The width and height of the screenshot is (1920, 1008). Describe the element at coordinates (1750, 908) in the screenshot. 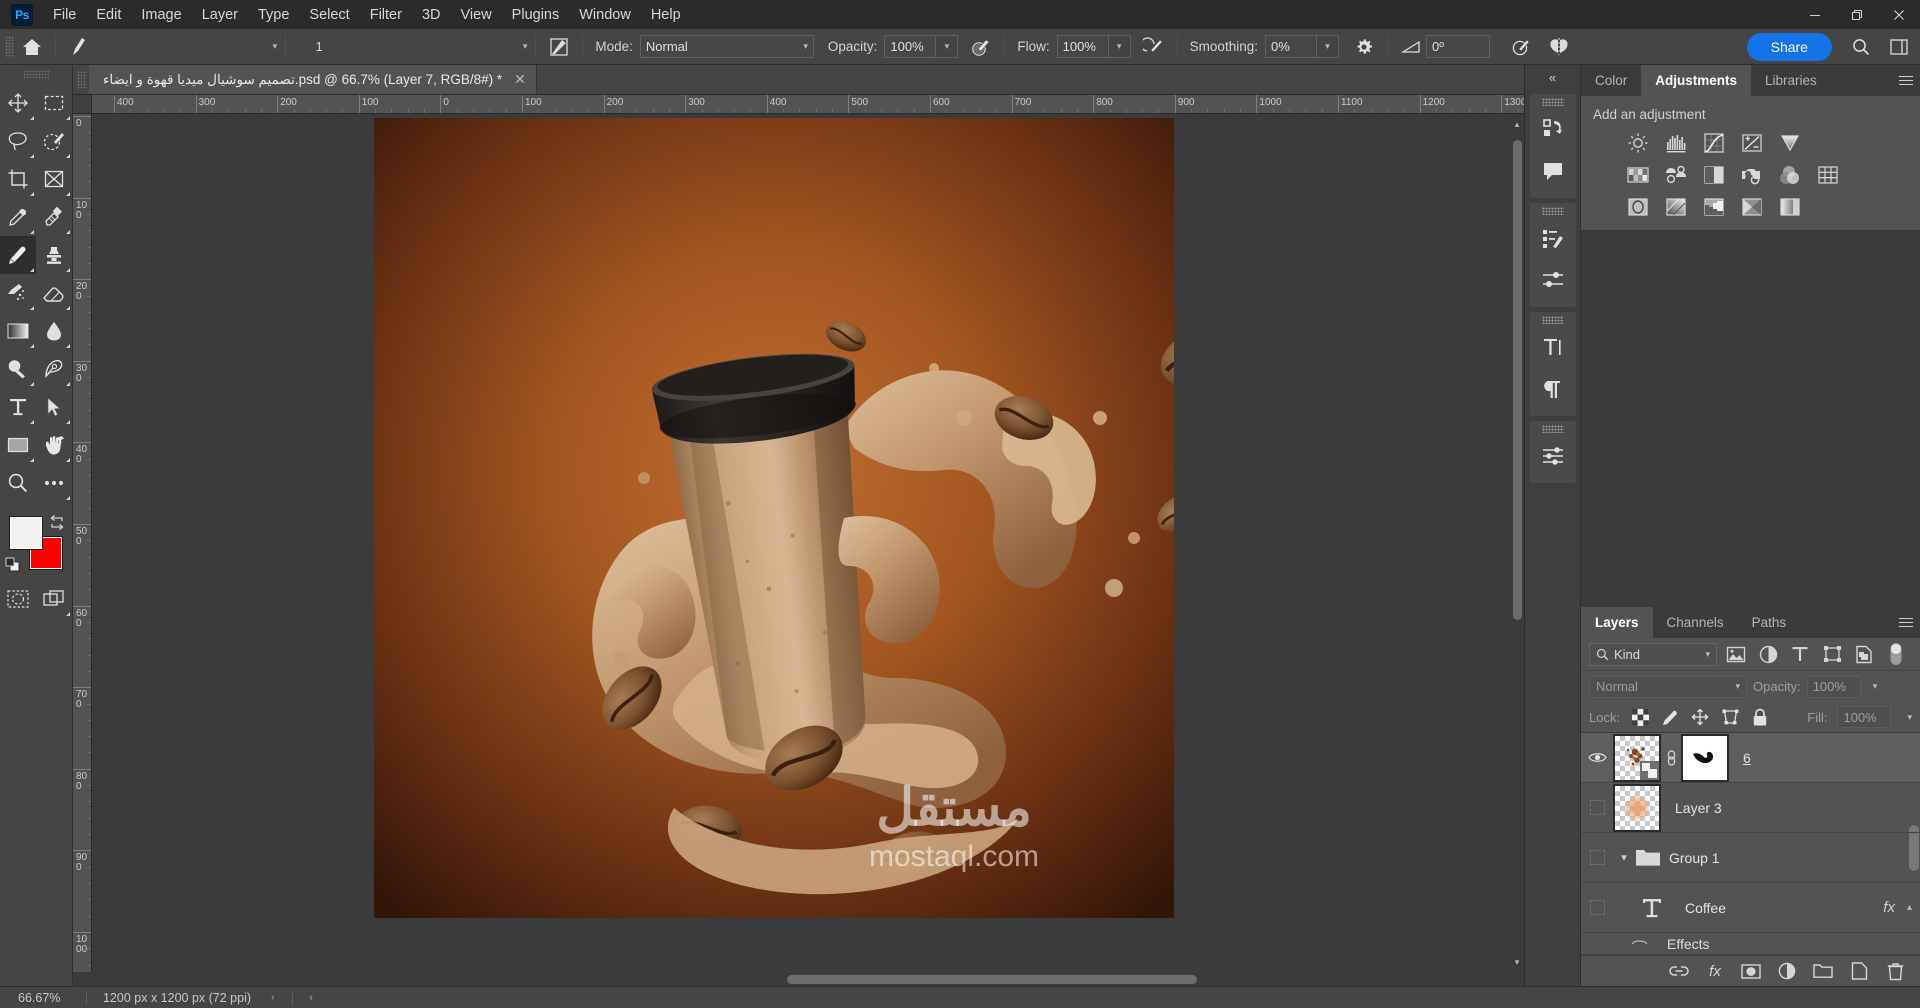

I see `table-row: Coffee fx ▴` at that location.